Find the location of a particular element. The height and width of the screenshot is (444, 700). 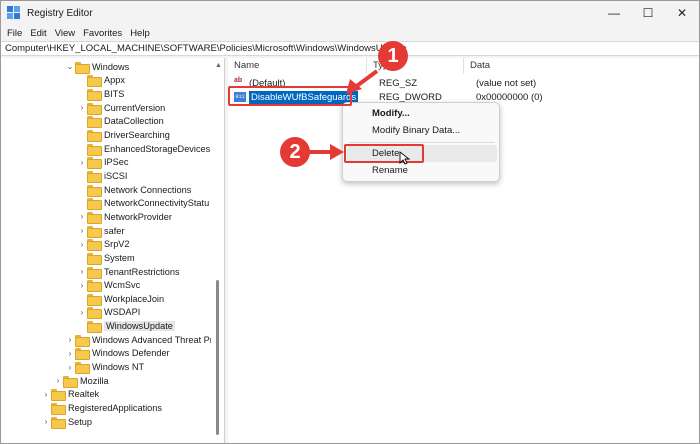

tree-node: › TenantRestrictions is located at coordinates (128, 272).